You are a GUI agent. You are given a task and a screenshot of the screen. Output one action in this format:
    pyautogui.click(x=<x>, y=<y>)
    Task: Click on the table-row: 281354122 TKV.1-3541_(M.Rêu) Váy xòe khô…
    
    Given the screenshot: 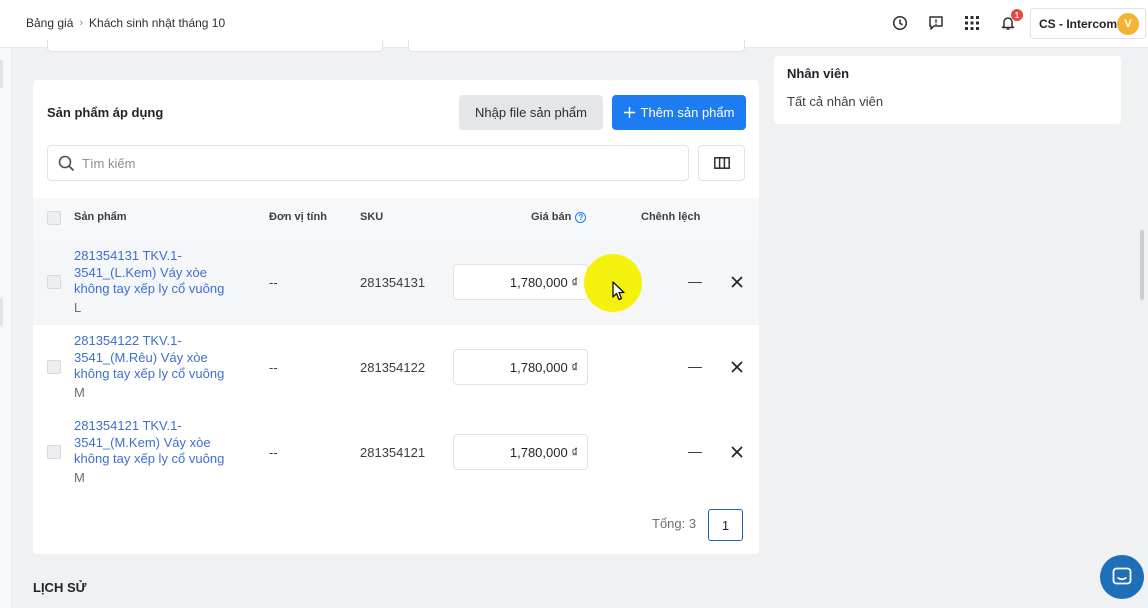 What is the action you would take?
    pyautogui.click(x=396, y=367)
    